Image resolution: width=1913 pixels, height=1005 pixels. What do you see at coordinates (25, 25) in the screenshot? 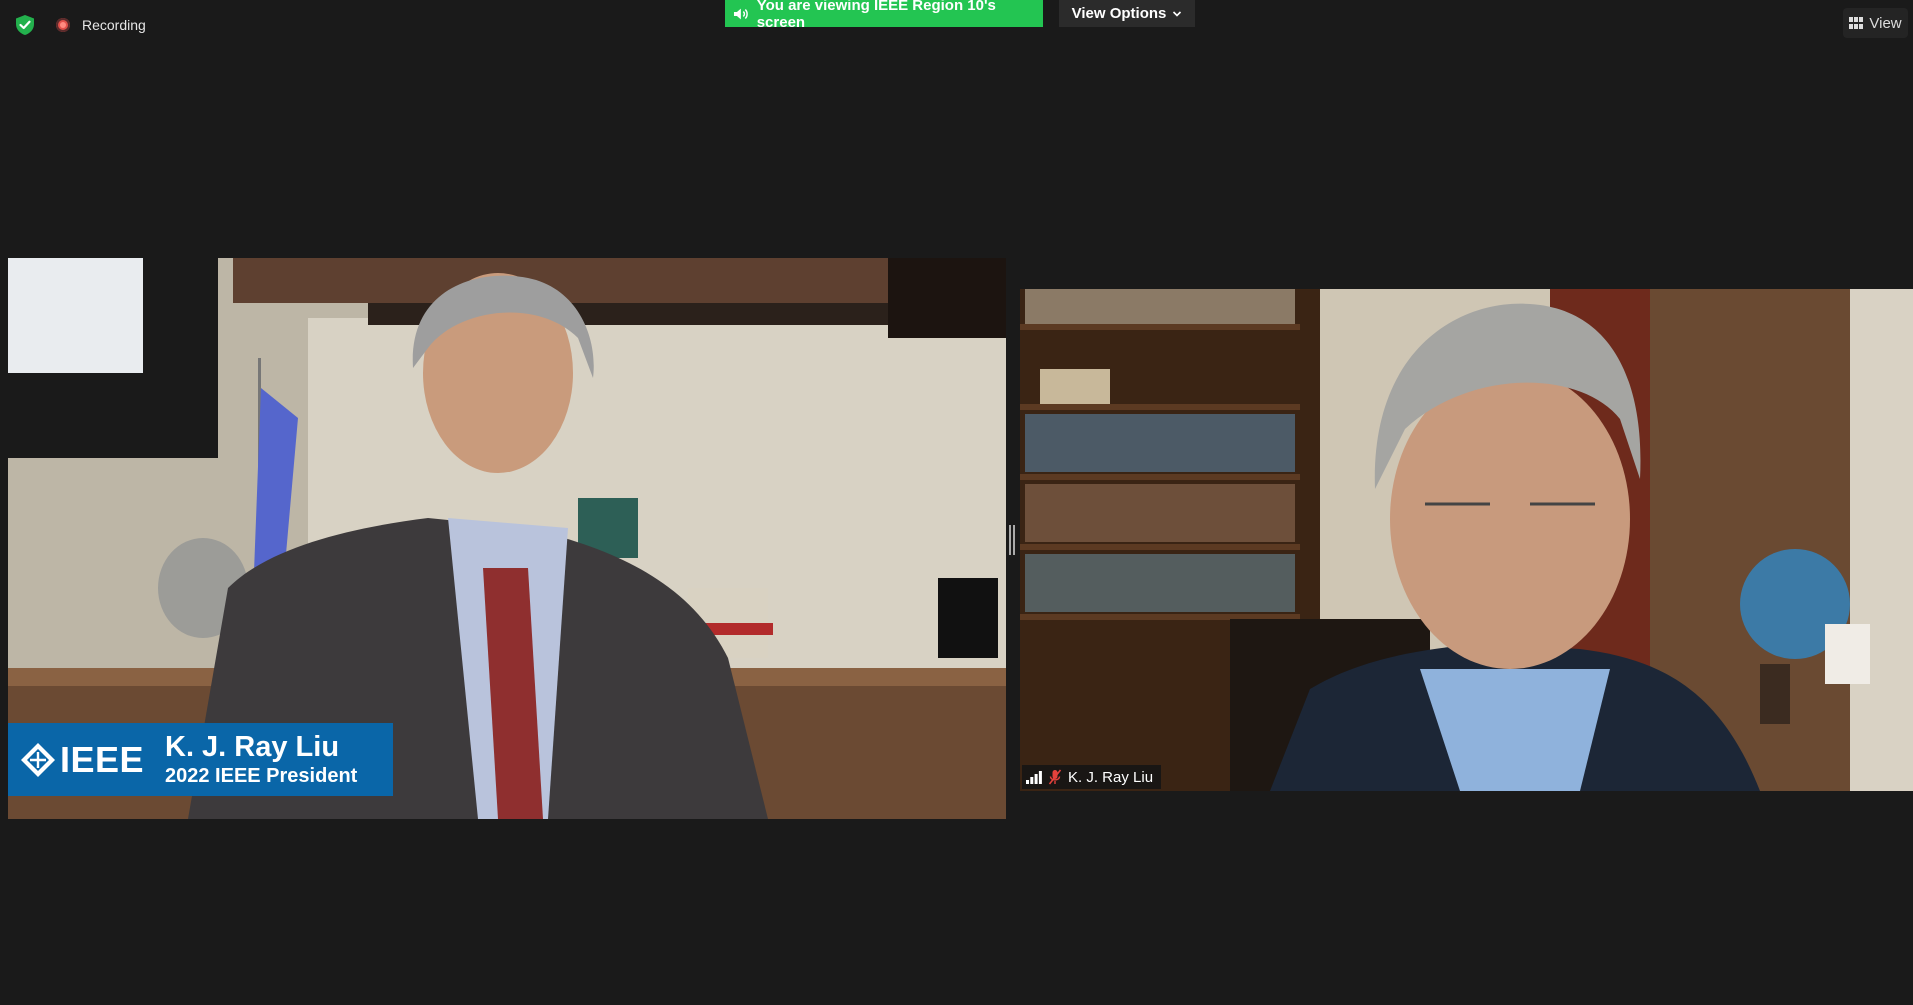
I see `shield-check-icon` at bounding box center [25, 25].